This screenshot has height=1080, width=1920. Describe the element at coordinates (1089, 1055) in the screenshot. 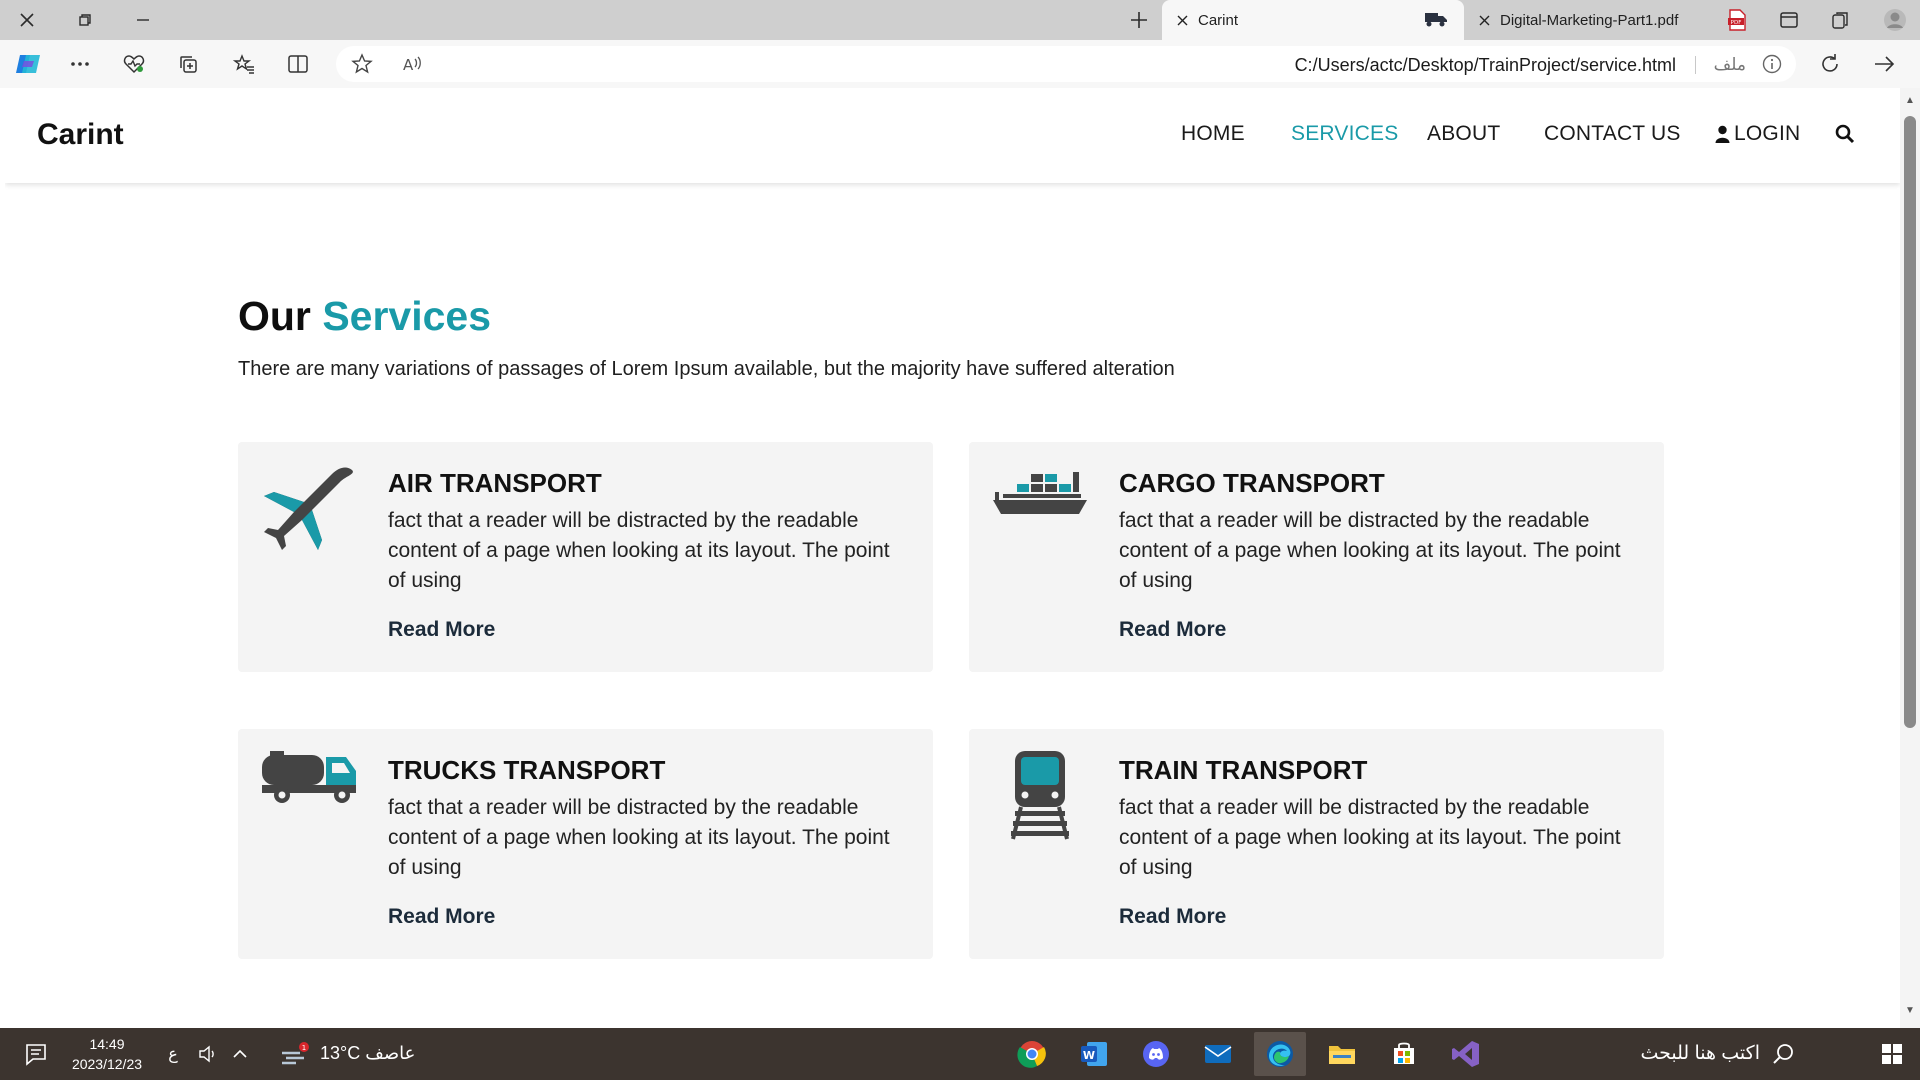

I see `svg-text: W` at that location.